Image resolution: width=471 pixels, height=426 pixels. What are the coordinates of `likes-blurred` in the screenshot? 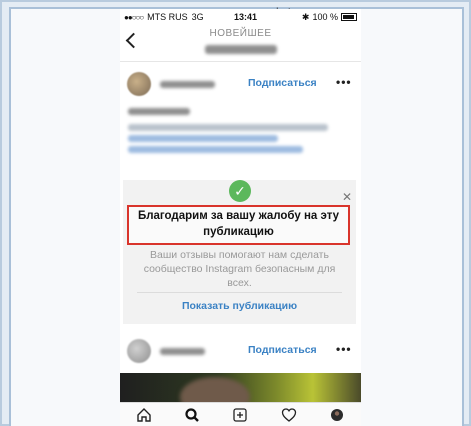 It's located at (159, 111).